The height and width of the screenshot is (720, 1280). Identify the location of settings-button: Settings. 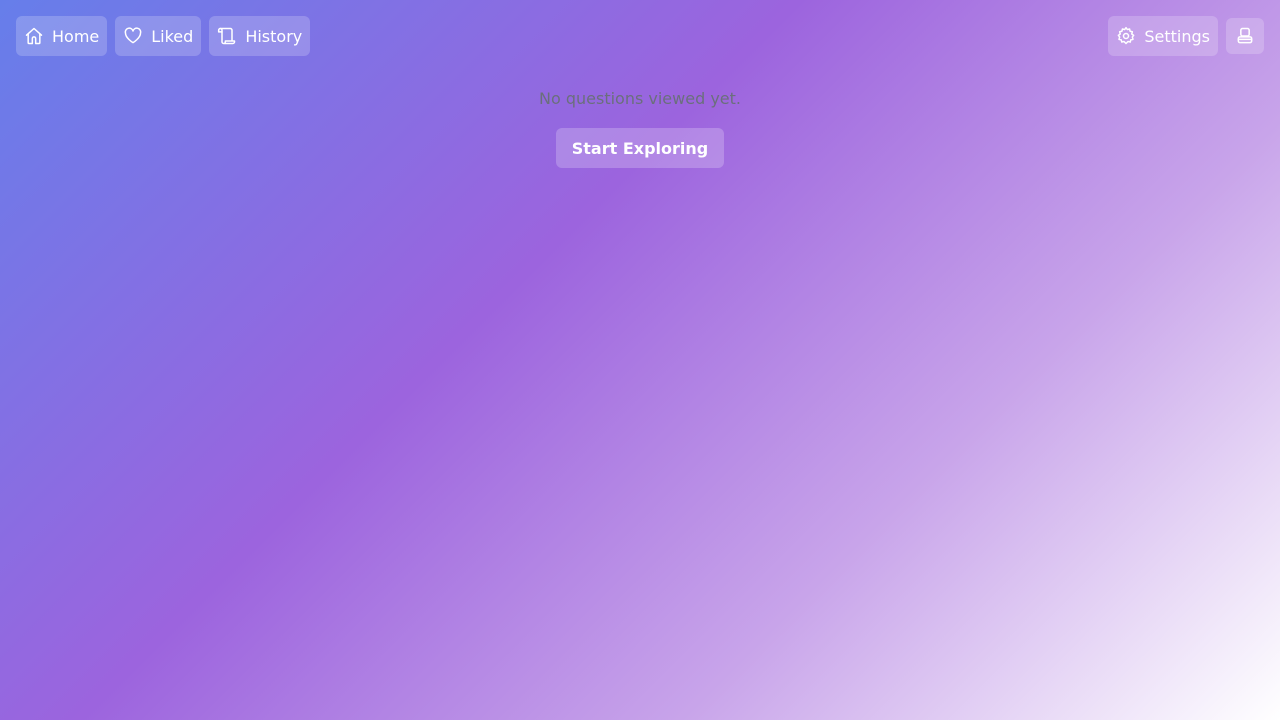
(1163, 36).